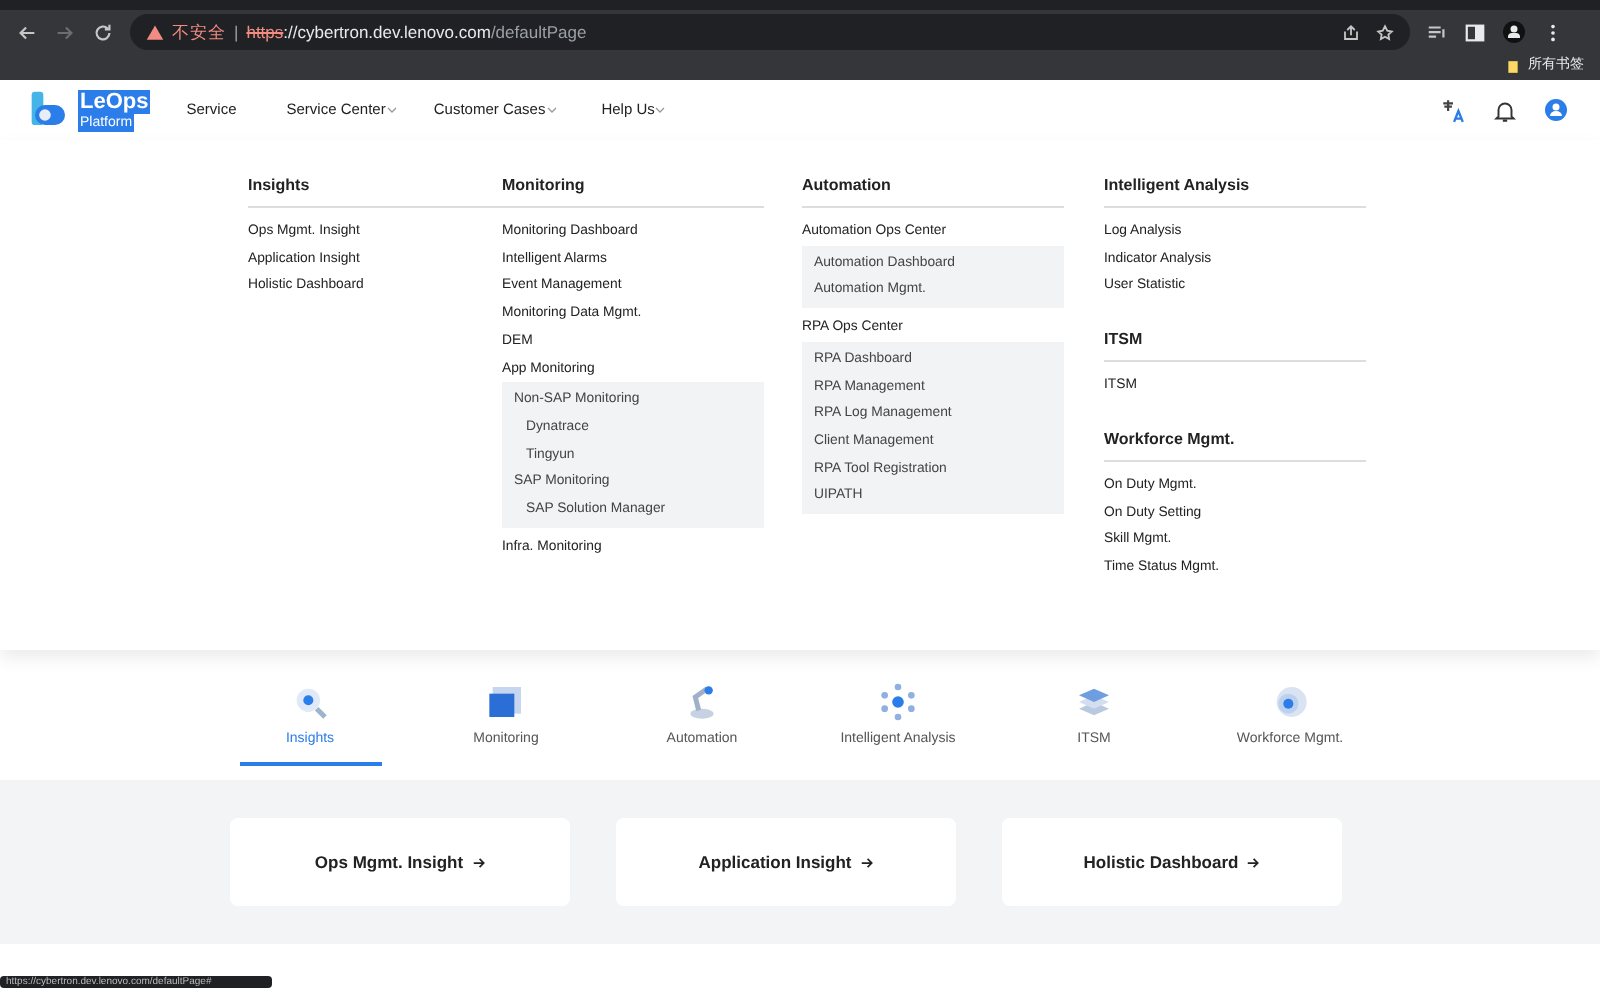  What do you see at coordinates (1505, 110) in the screenshot?
I see `bell-icon` at bounding box center [1505, 110].